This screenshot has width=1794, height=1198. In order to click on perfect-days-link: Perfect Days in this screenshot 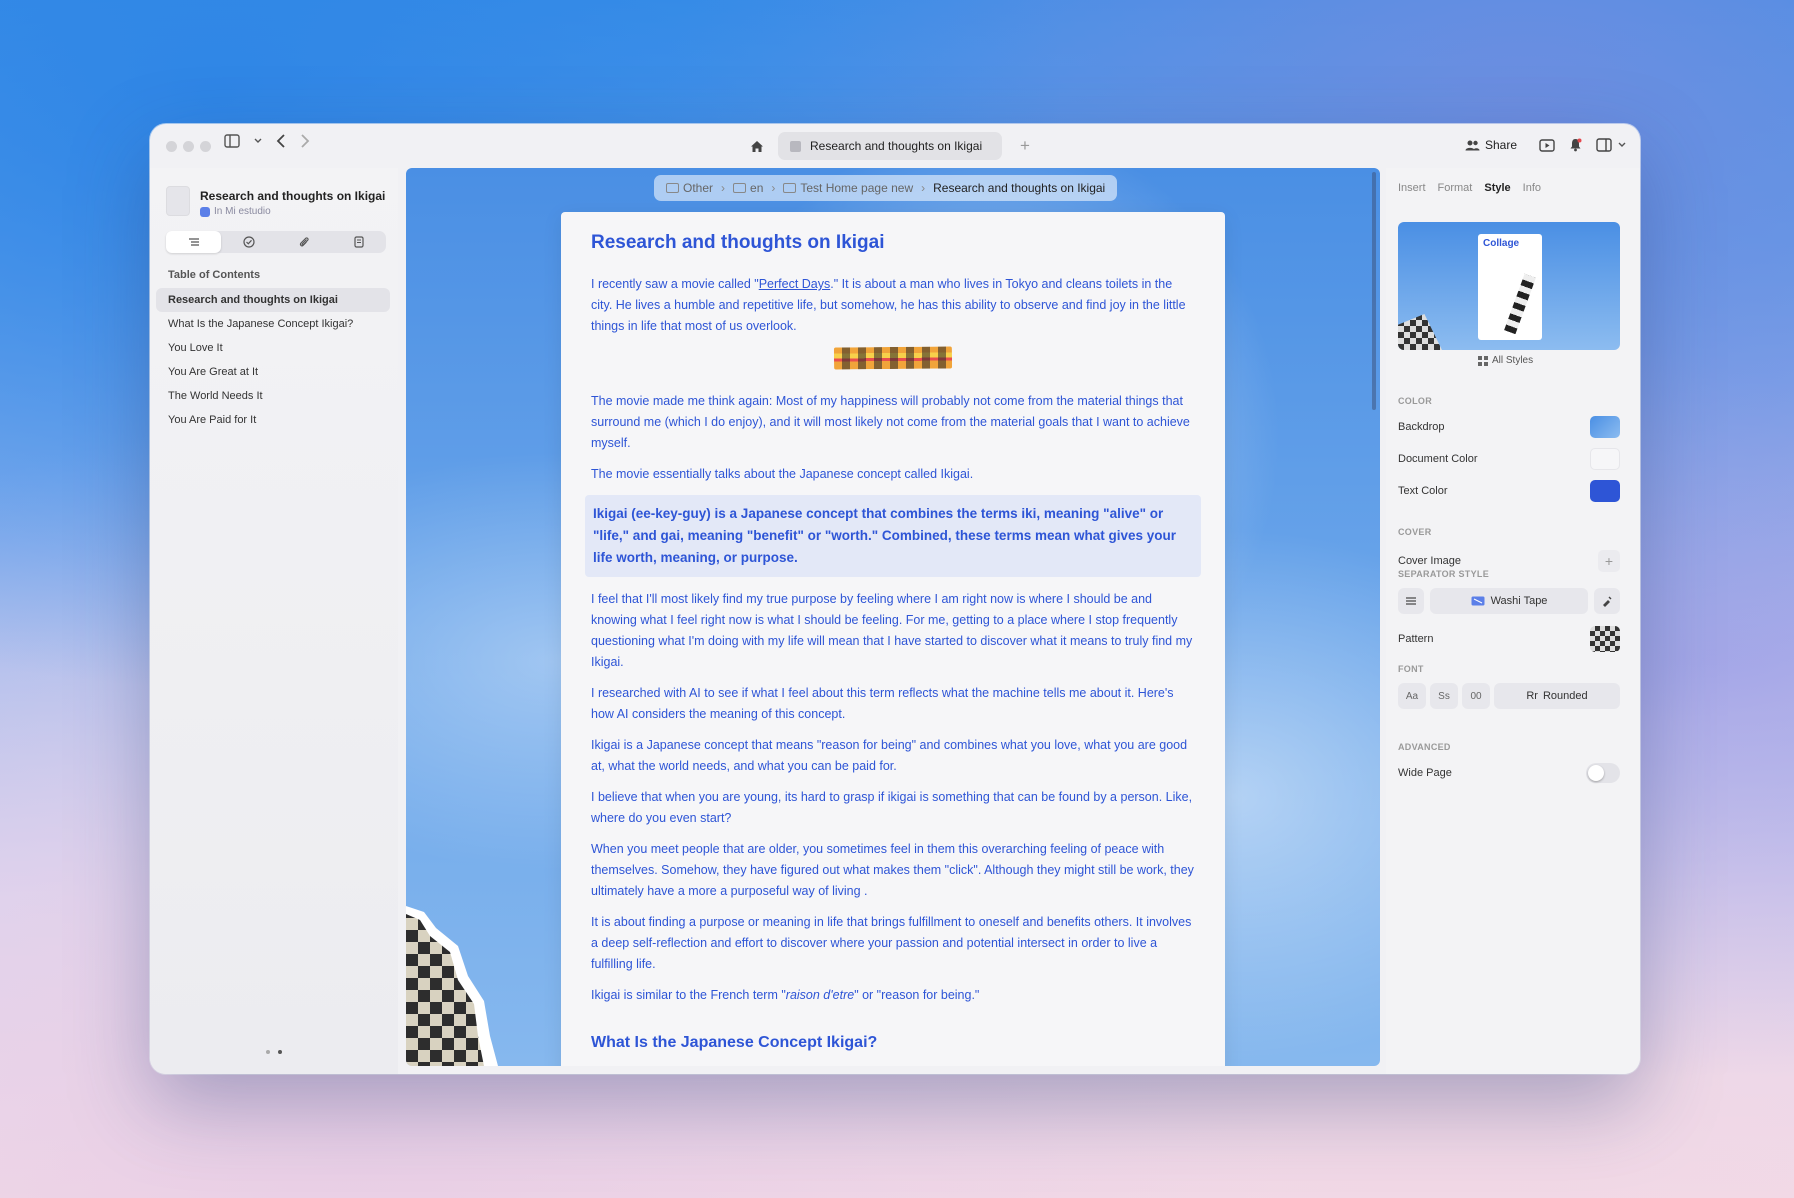, I will do `click(795, 284)`.